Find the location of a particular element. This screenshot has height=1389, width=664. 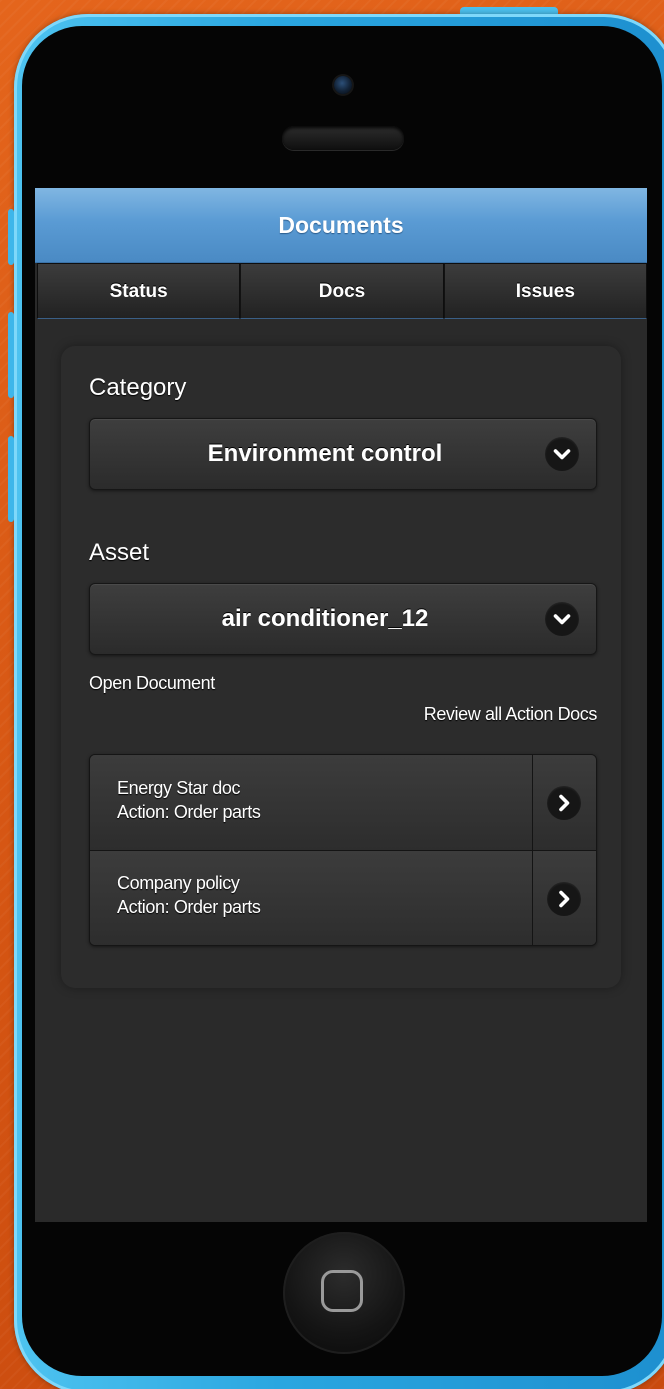

document-item-main: Energy Star doc Action: Order parts is located at coordinates (311, 802).